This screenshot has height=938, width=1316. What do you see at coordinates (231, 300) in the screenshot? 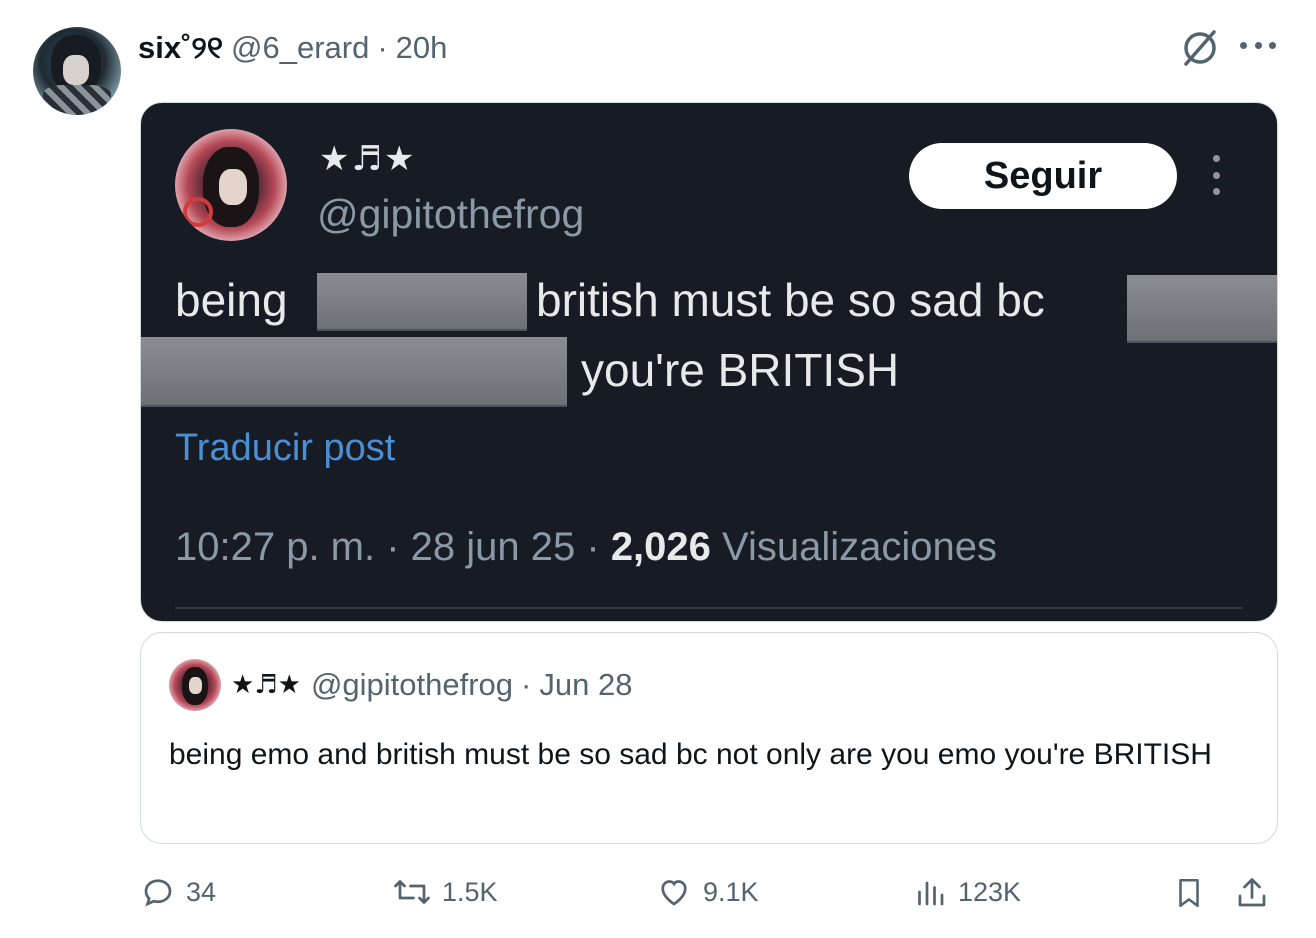
I see `embedded-text-line1a: being` at bounding box center [231, 300].